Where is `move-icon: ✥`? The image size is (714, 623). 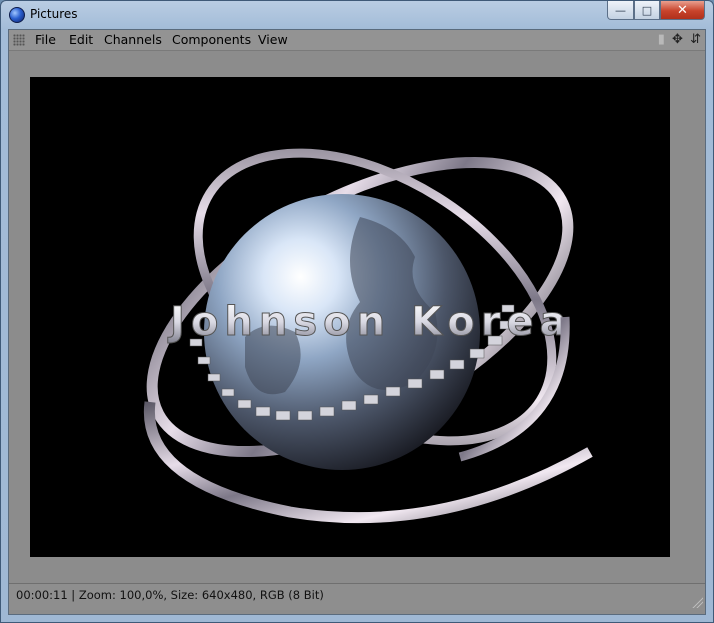
move-icon: ✥ is located at coordinates (677, 39).